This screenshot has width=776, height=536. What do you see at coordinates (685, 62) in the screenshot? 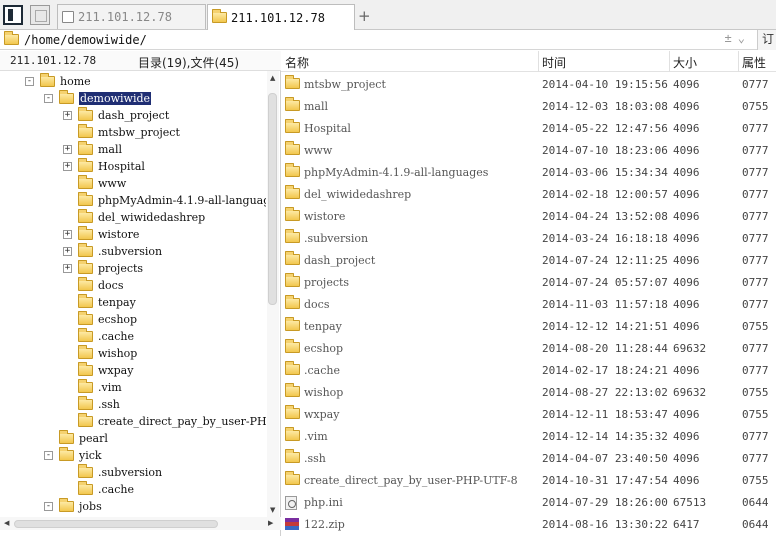
I see `column-size: 大小` at bounding box center [685, 62].